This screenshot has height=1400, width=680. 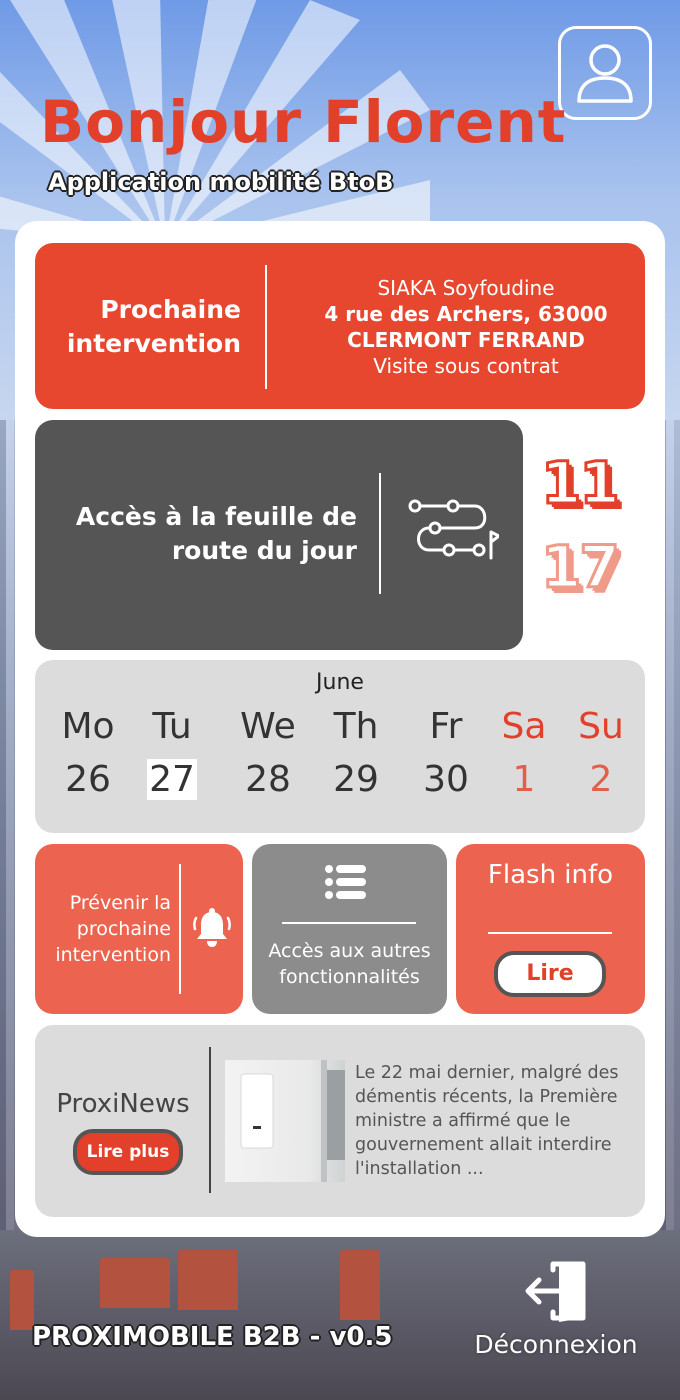 I want to click on profile-button, so click(x=605, y=73).